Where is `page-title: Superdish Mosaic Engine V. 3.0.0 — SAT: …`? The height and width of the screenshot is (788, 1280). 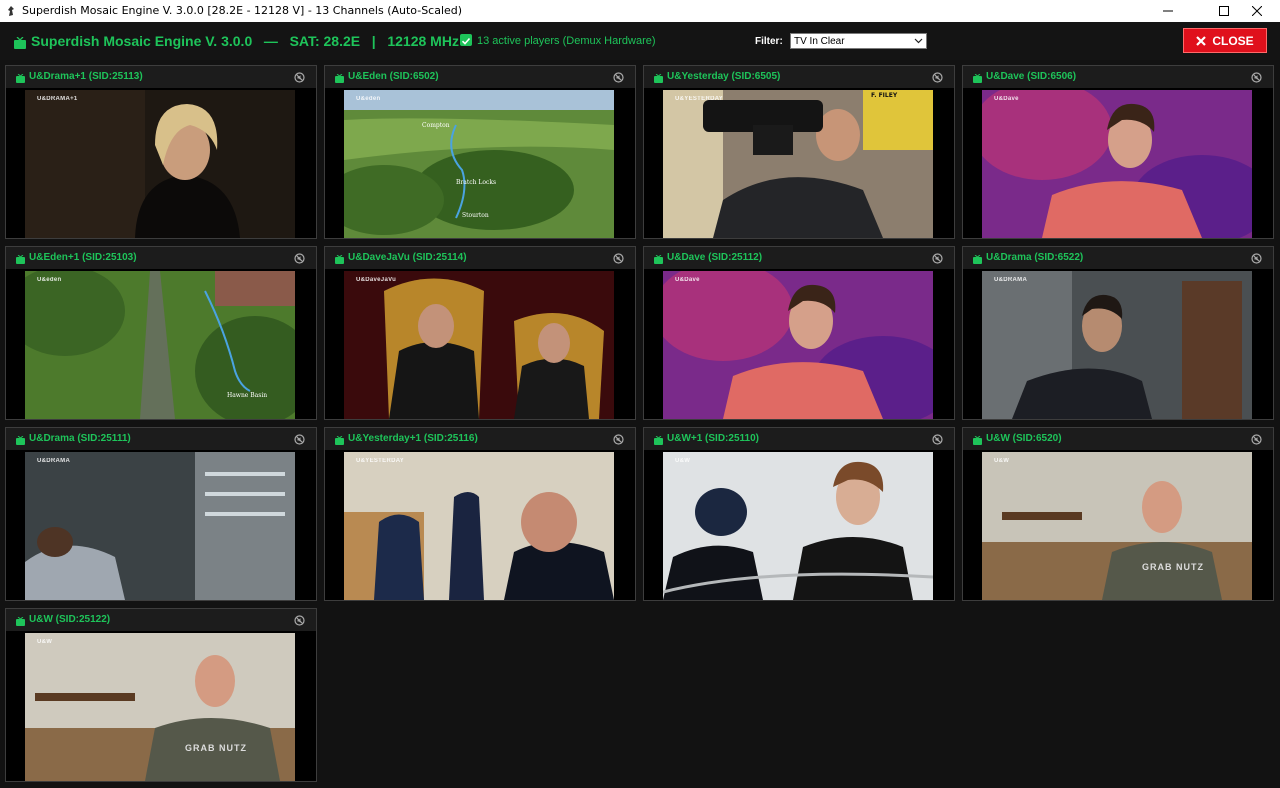
page-title: Superdish Mosaic Engine V. 3.0.0 — SAT: … is located at coordinates (252, 41).